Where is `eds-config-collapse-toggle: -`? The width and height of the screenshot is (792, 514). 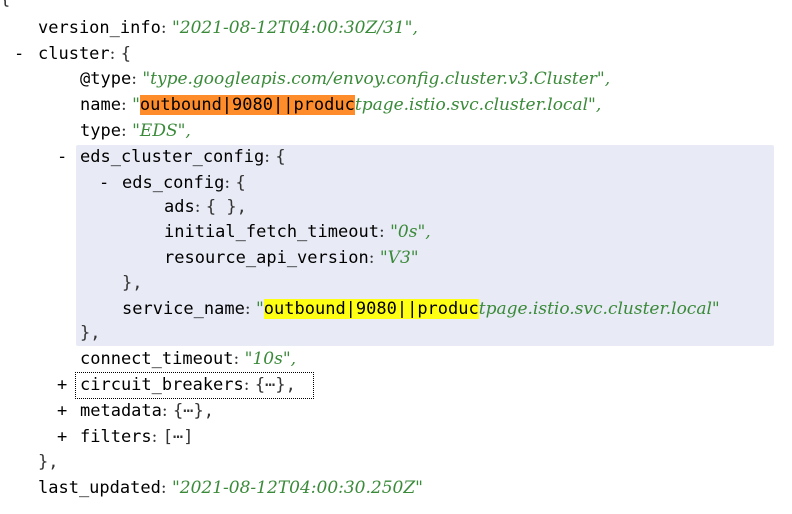
eds-config-collapse-toggle: - is located at coordinates (104, 183).